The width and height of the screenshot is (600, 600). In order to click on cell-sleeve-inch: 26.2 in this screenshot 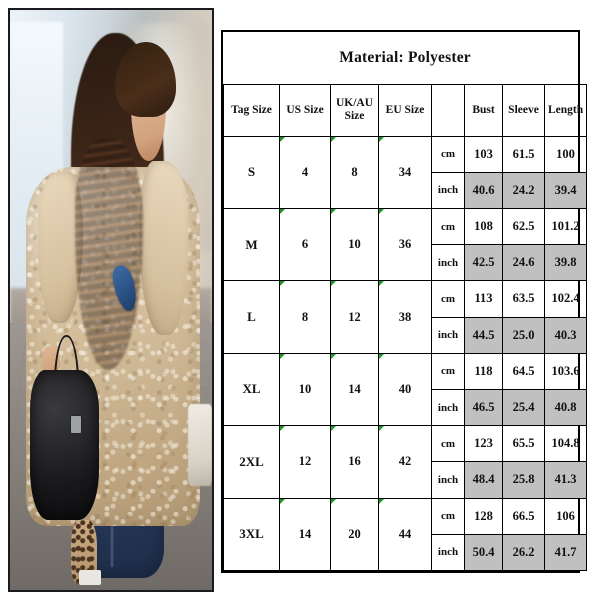, I will do `click(523, 552)`.